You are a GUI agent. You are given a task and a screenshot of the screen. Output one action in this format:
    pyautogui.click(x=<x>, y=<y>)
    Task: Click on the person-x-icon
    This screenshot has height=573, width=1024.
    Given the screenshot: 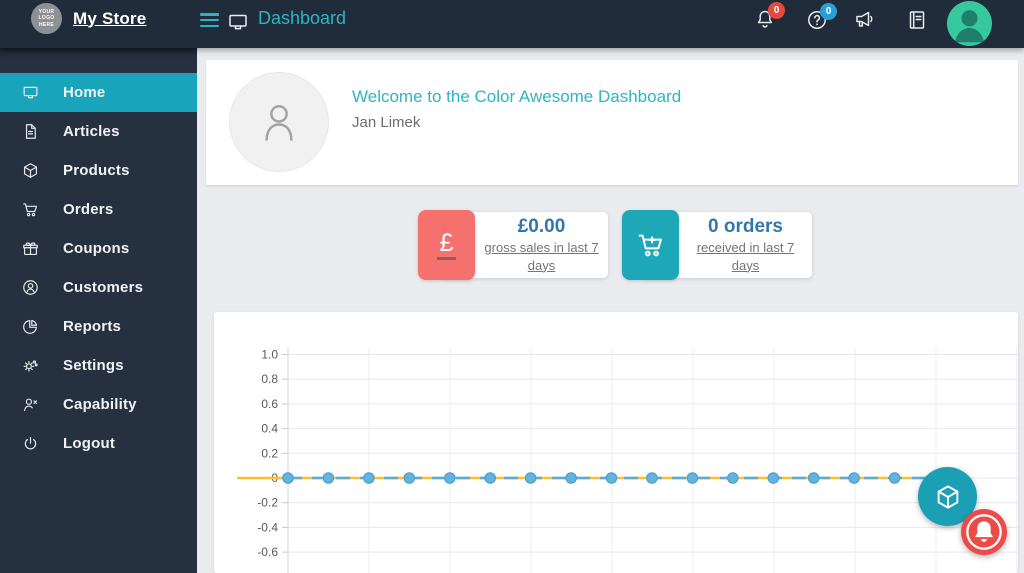 What is the action you would take?
    pyautogui.click(x=30, y=404)
    